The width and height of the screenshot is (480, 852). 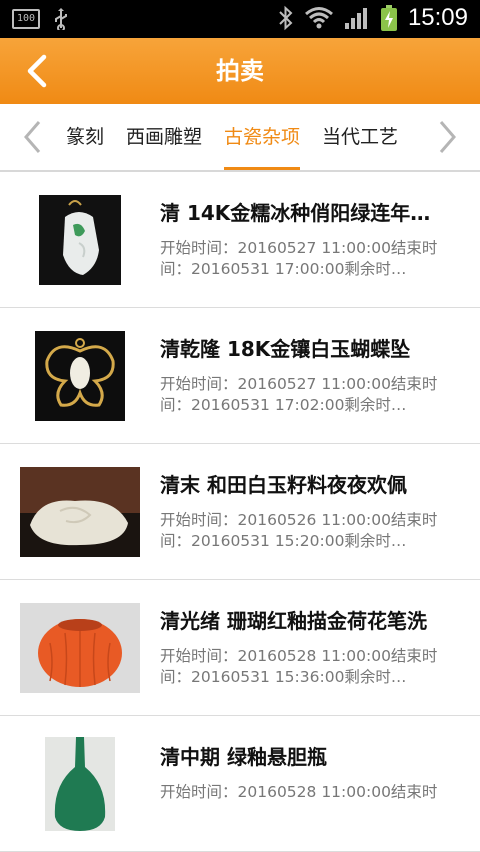 What do you see at coordinates (90, 137) in the screenshot?
I see `tab-seal-carving: 法篆刻` at bounding box center [90, 137].